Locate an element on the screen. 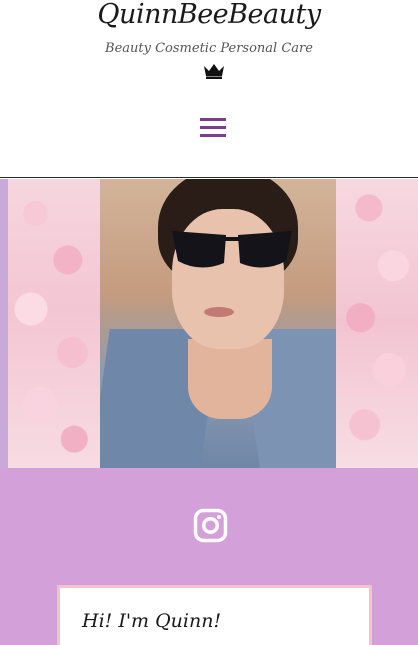 The height and width of the screenshot is (645, 418). hamburger-menu-icon is located at coordinates (214, 129).